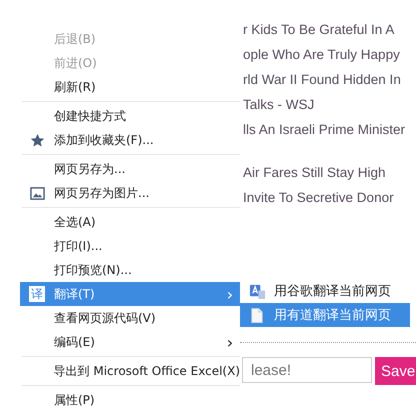  I want to click on headline-link: lls An Israeli Prime Minister, so click(324, 129).